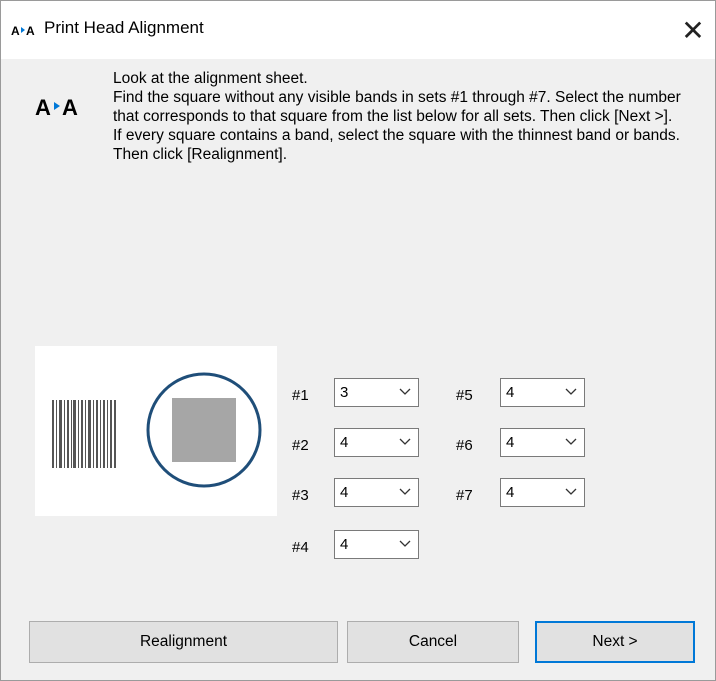  I want to click on set-4-value: 4, so click(344, 544).